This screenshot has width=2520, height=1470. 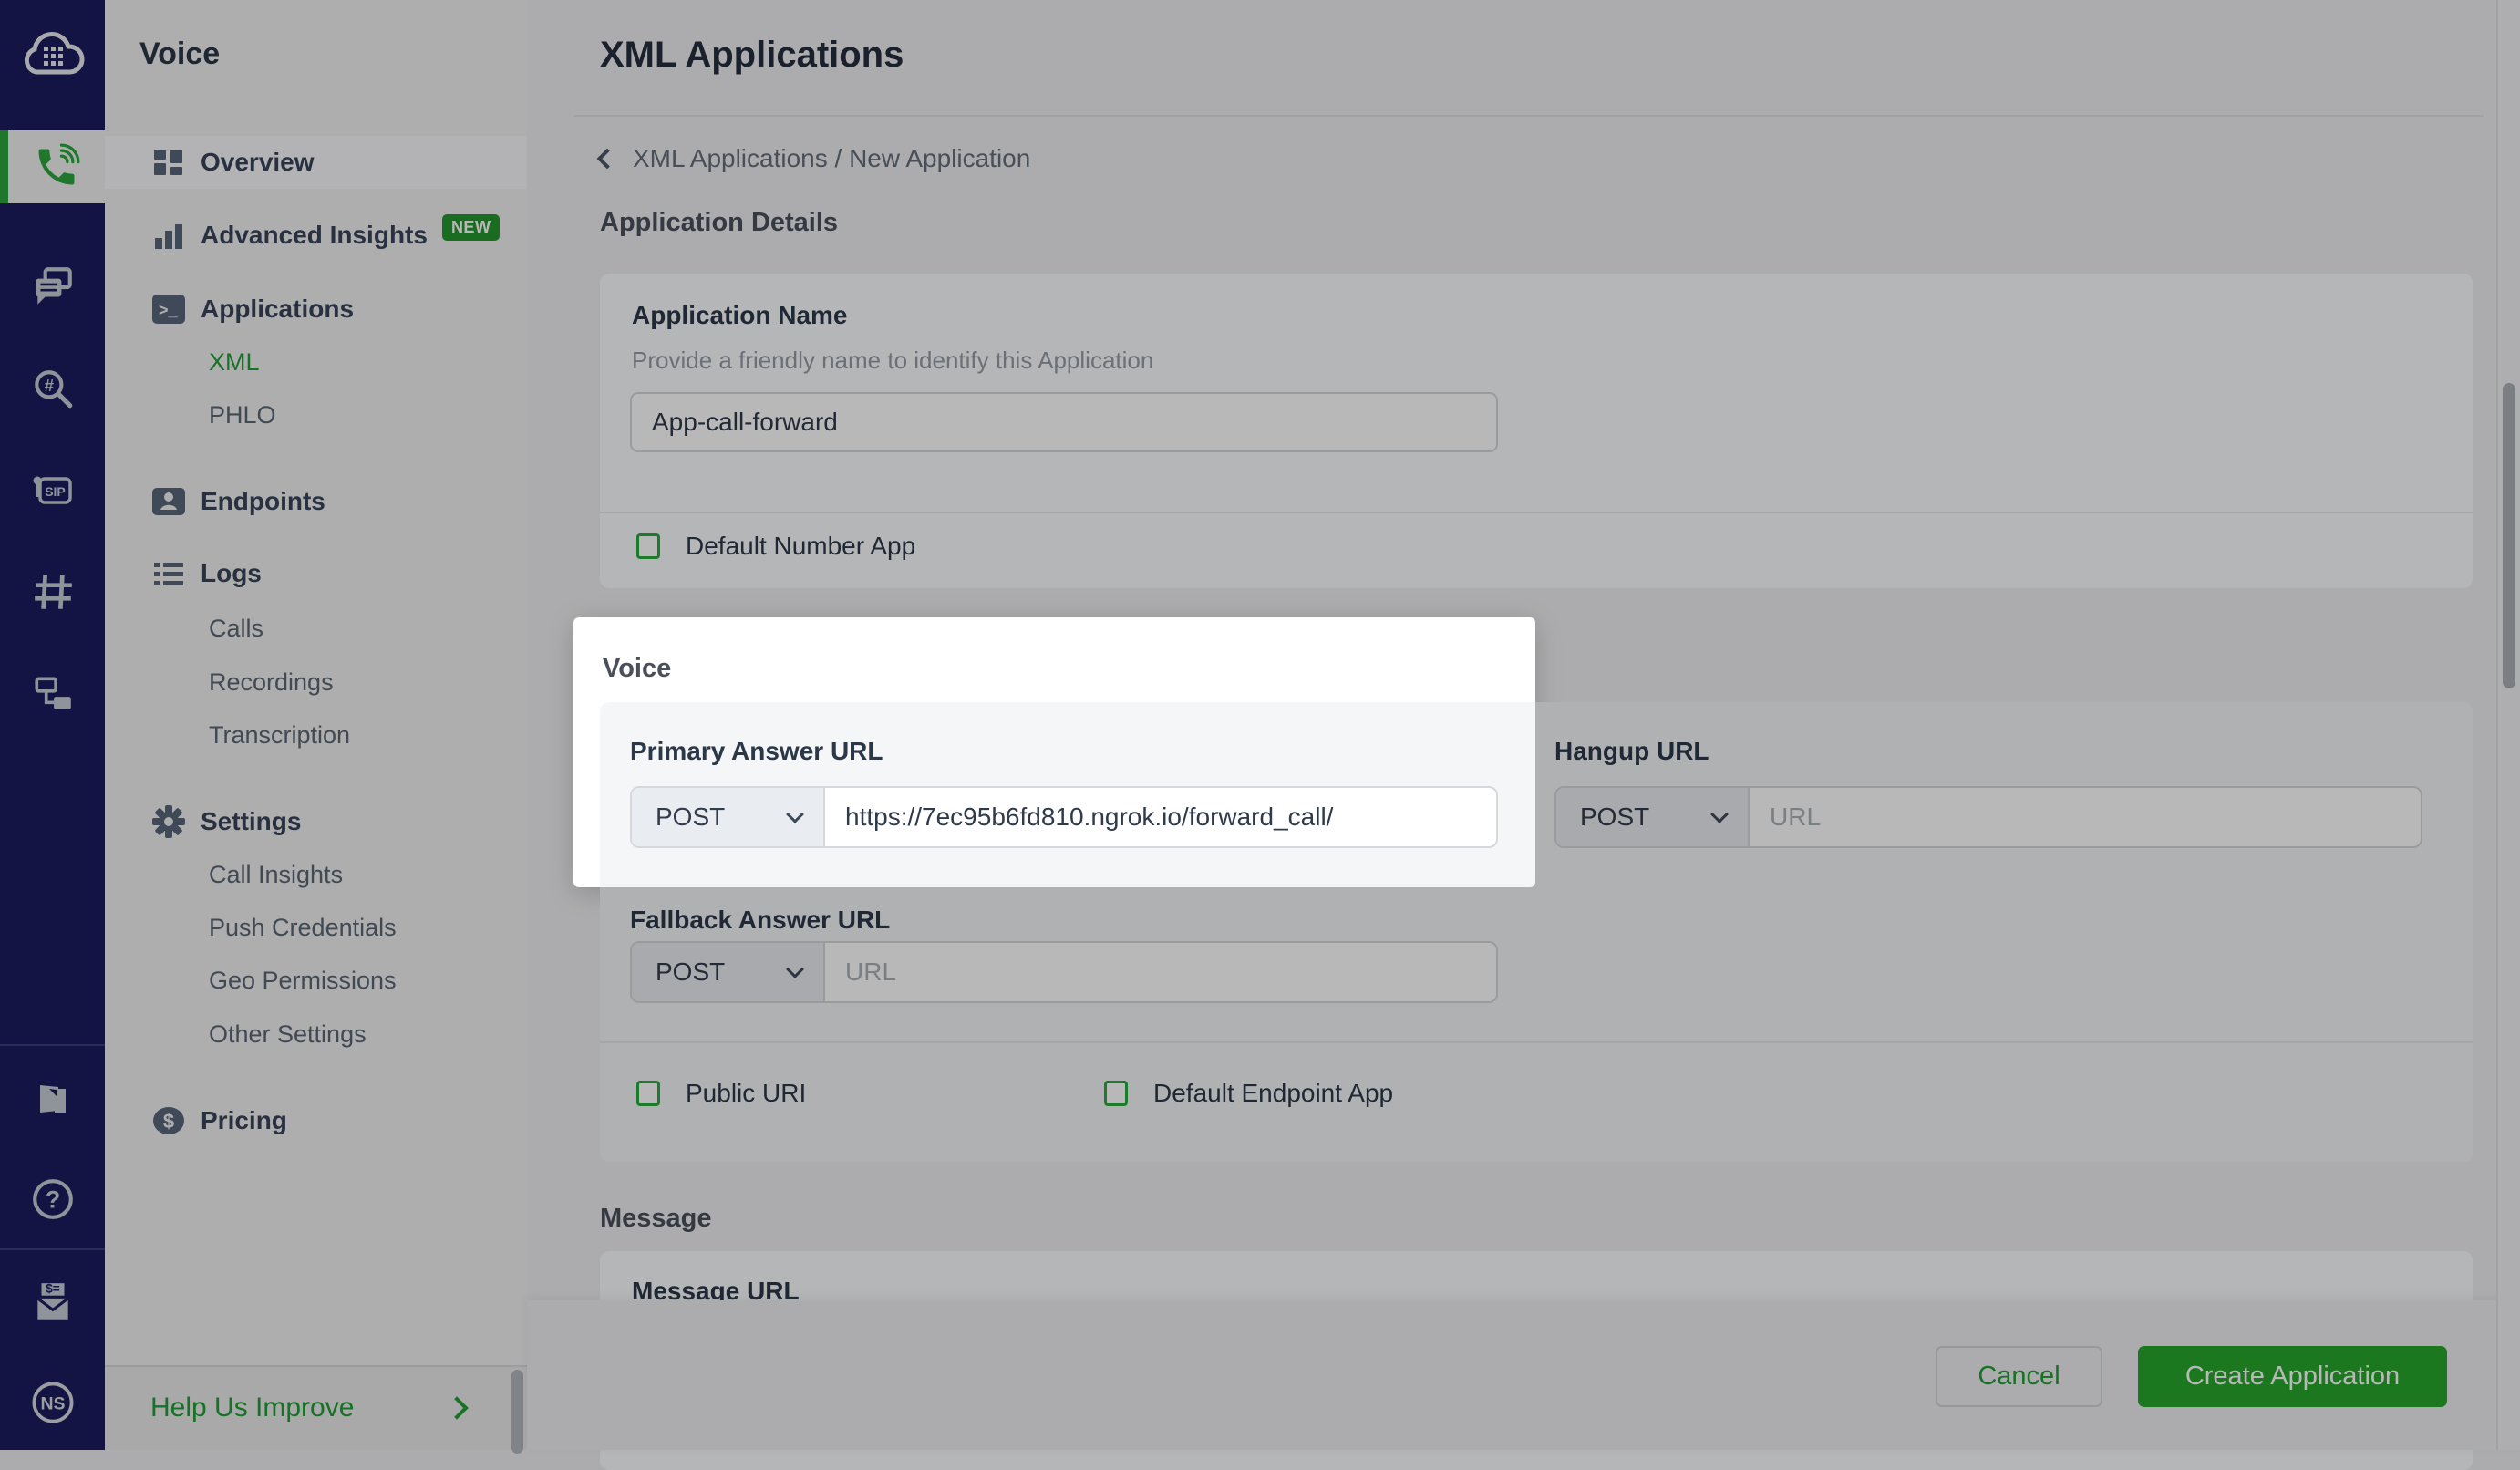 What do you see at coordinates (168, 162) in the screenshot?
I see `overview-grid-icon` at bounding box center [168, 162].